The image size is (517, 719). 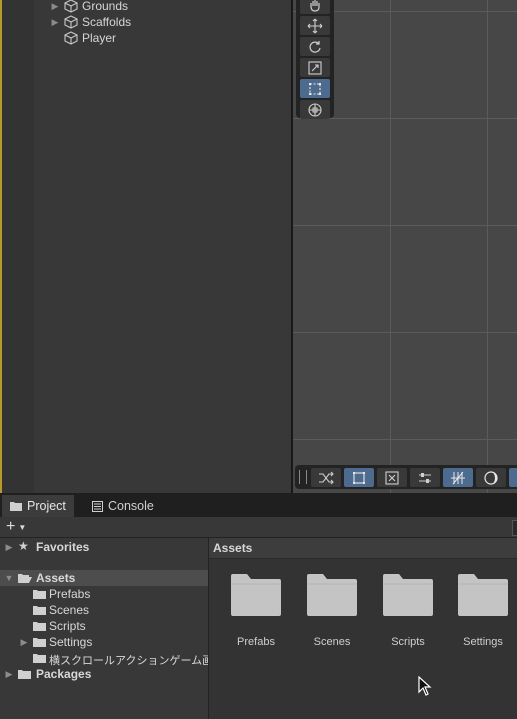 I want to click on mouse-cursor-icon, so click(x=425, y=686).